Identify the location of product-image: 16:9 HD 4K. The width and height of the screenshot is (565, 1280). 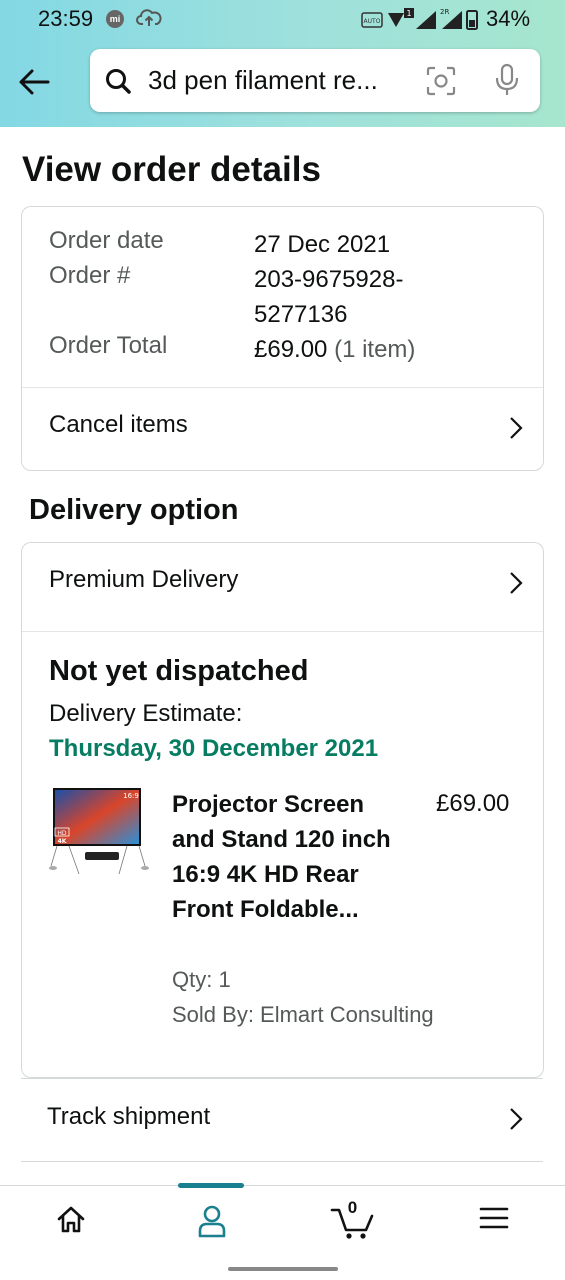
(99, 833).